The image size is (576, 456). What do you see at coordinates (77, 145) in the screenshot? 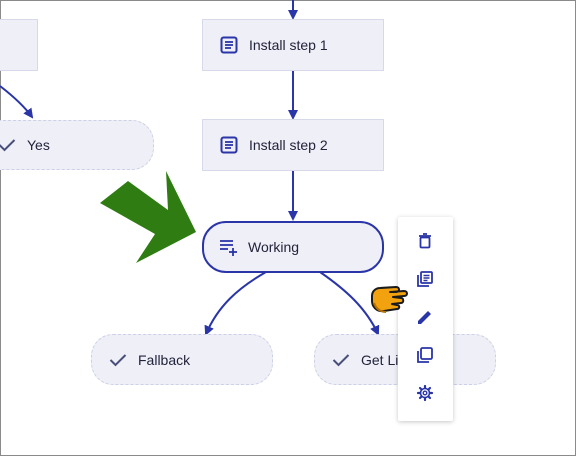
I see `flow-branch-yes: Yes` at bounding box center [77, 145].